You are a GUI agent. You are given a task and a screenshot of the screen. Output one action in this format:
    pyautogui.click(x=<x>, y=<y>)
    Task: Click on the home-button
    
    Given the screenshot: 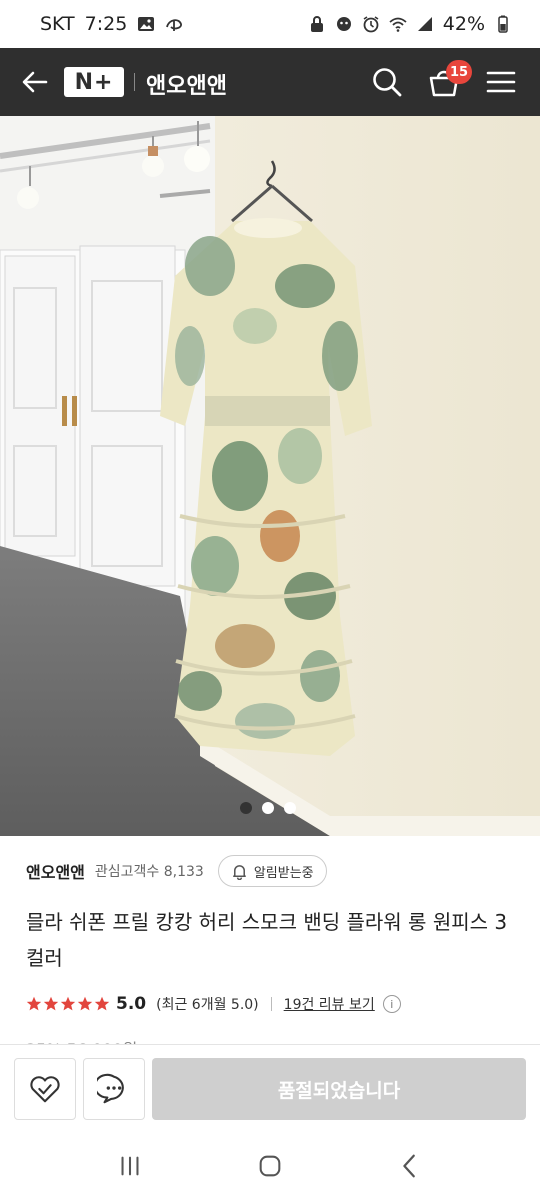 What is the action you would take?
    pyautogui.click(x=270, y=1166)
    